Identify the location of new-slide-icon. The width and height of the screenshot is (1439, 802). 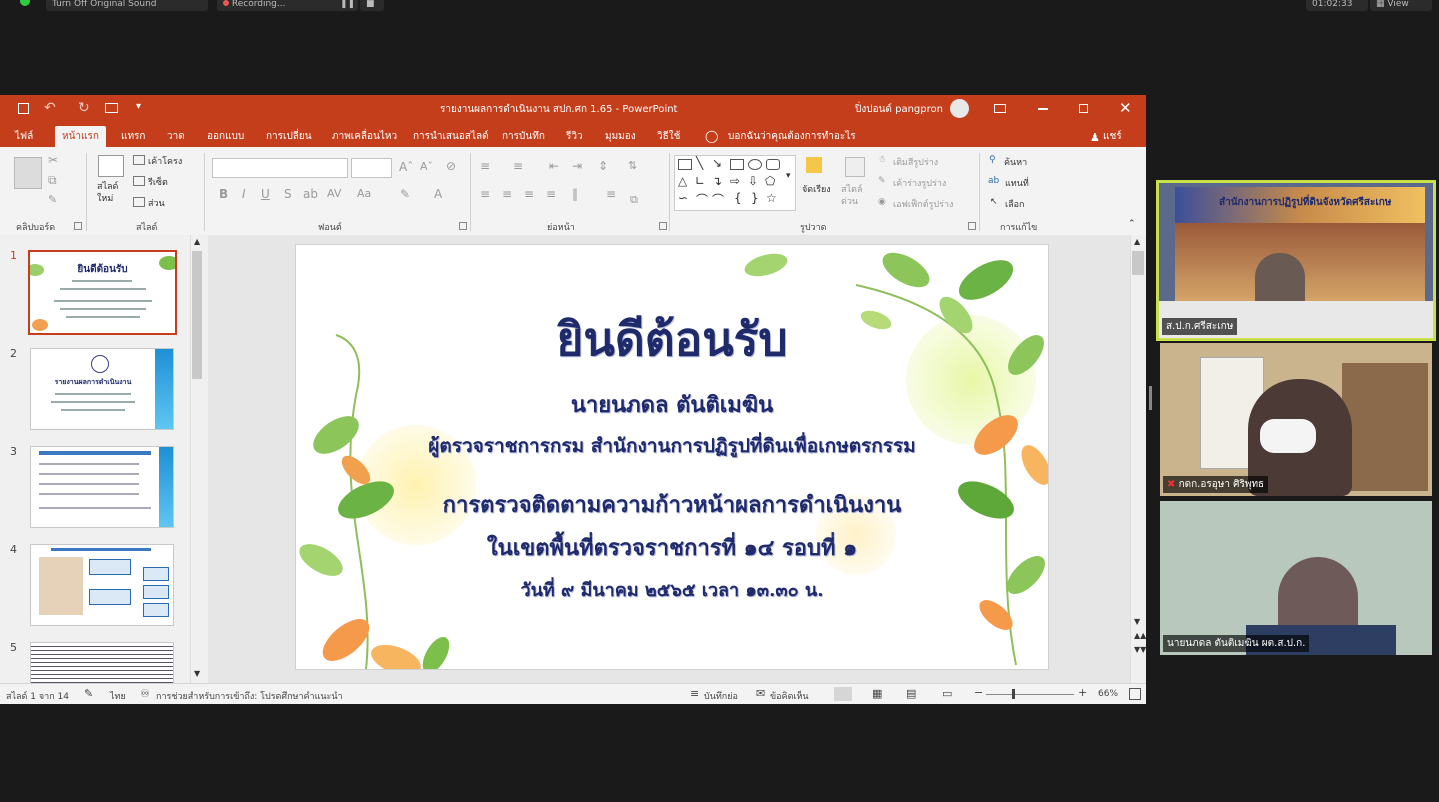
(111, 166).